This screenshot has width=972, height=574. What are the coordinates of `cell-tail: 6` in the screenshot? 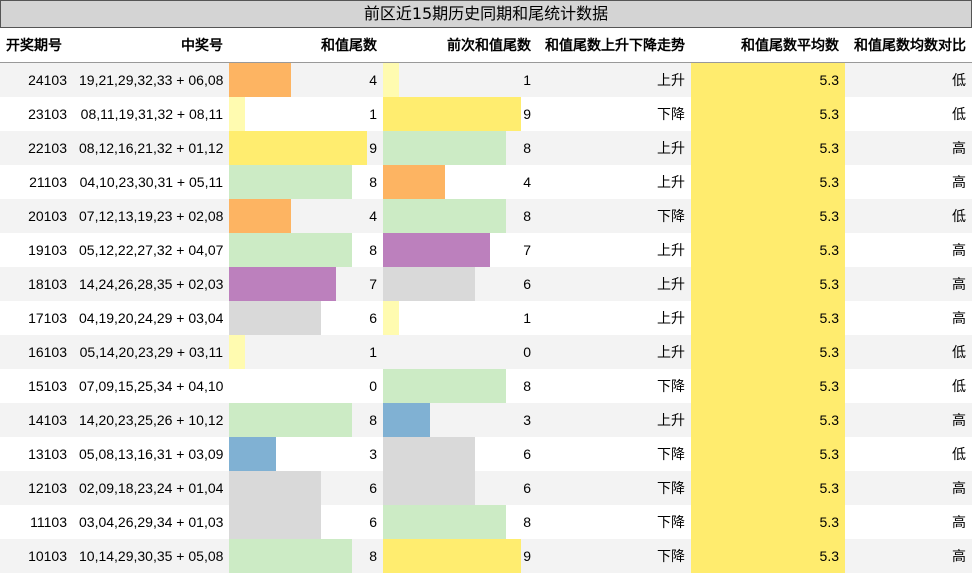 It's located at (306, 488).